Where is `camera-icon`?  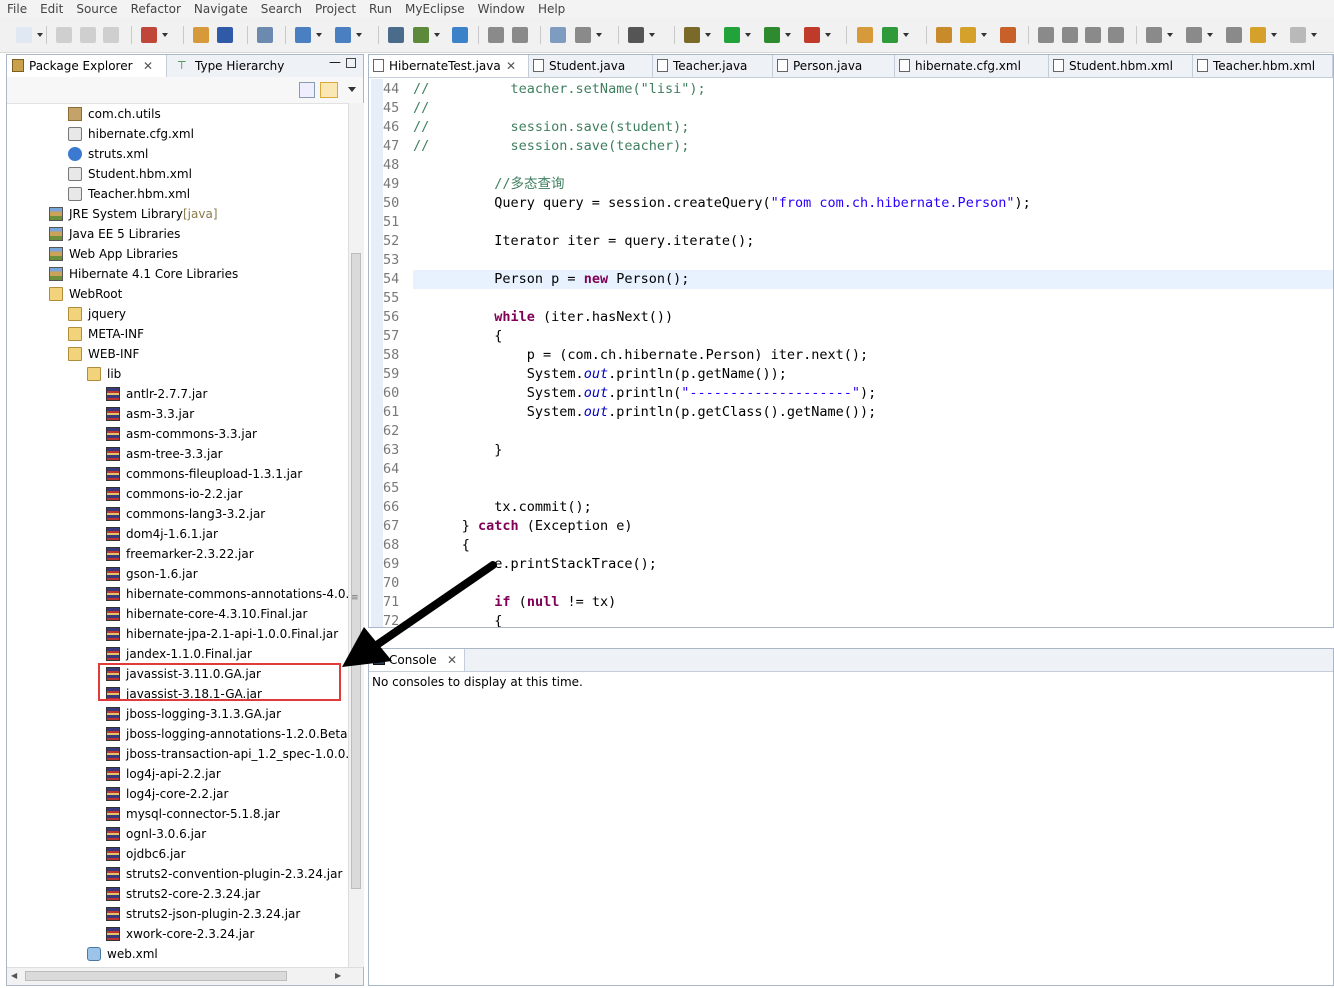
camera-icon is located at coordinates (636, 35).